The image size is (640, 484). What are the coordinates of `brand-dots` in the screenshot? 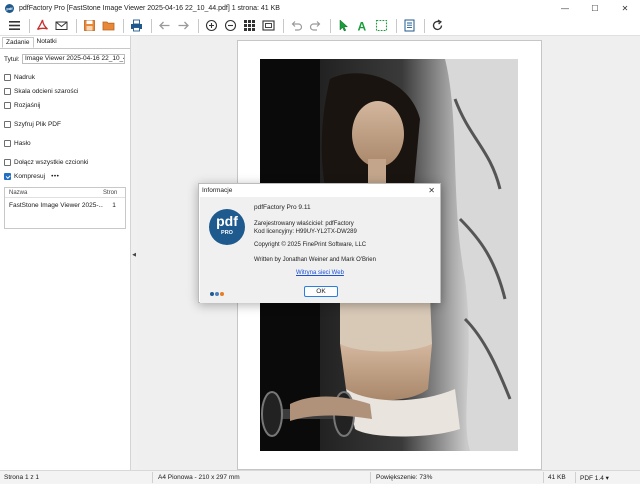 It's located at (217, 294).